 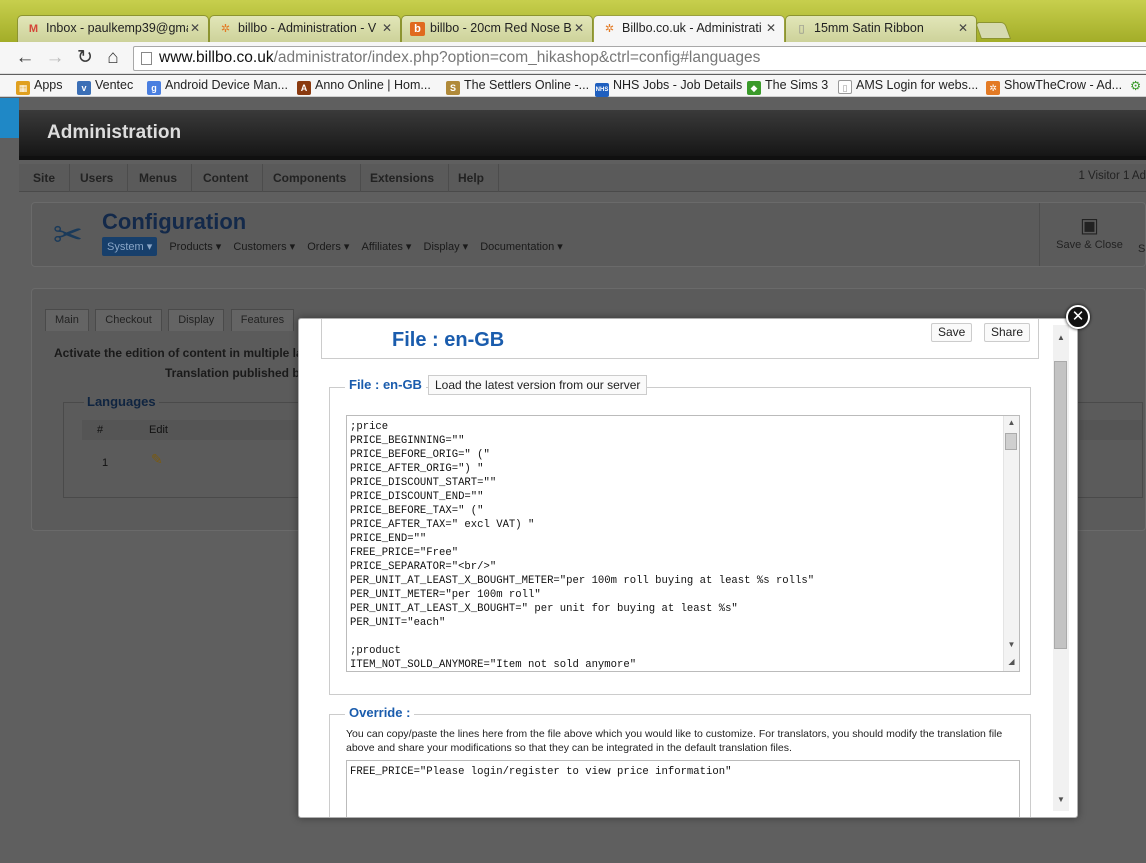 I want to click on file-fieldset-legend: File : en-GB, so click(x=385, y=384).